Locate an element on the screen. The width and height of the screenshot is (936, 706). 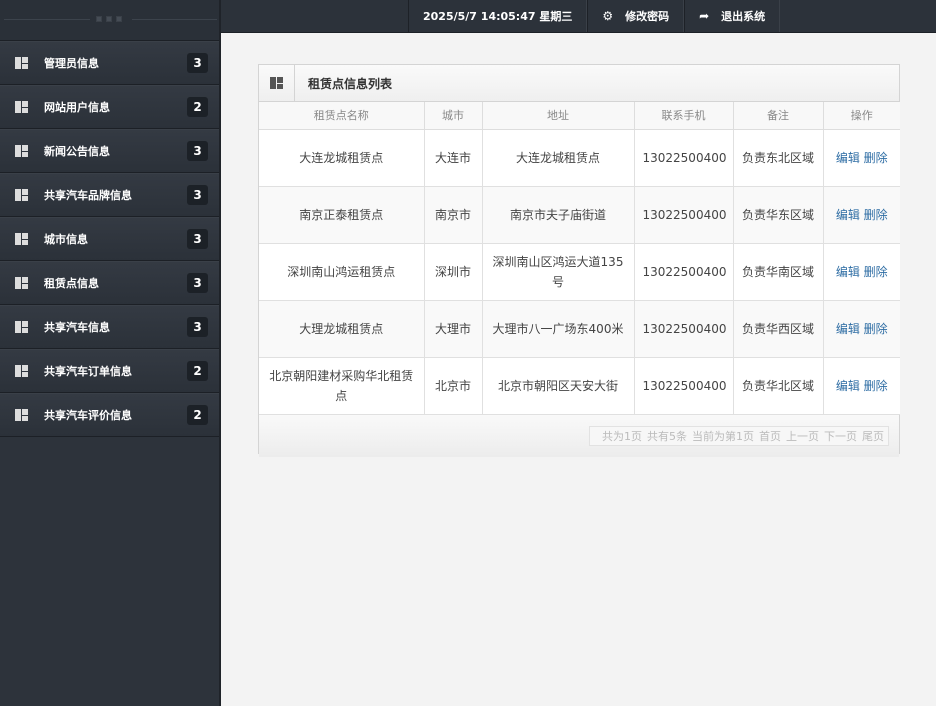
cell-name: 大连龙城租赁点 is located at coordinates (342, 157).